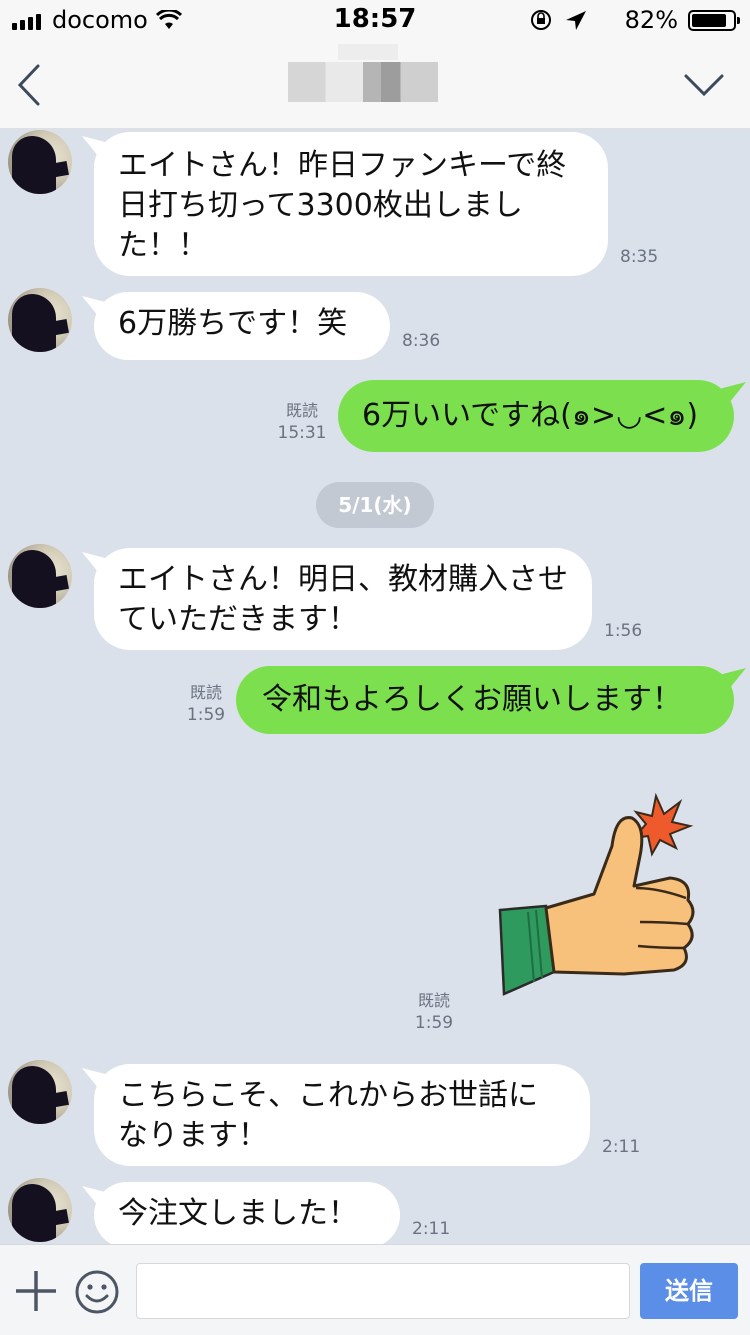 The width and height of the screenshot is (750, 1335). Describe the element at coordinates (375, 20) in the screenshot. I see `status-bar: docomo 18:57 82%` at that location.